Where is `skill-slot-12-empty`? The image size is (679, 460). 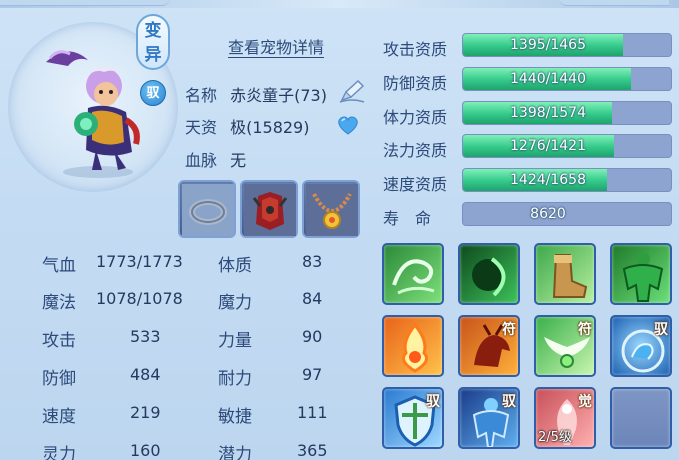 skill-slot-12-empty is located at coordinates (641, 418).